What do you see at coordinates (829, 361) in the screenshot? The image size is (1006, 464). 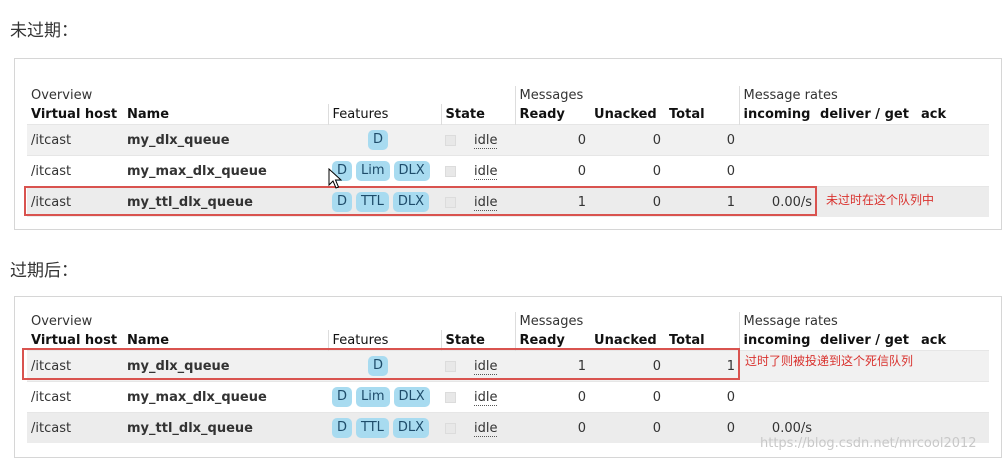 I see `annotation-note: 过时了则被投递到这个死信队列` at bounding box center [829, 361].